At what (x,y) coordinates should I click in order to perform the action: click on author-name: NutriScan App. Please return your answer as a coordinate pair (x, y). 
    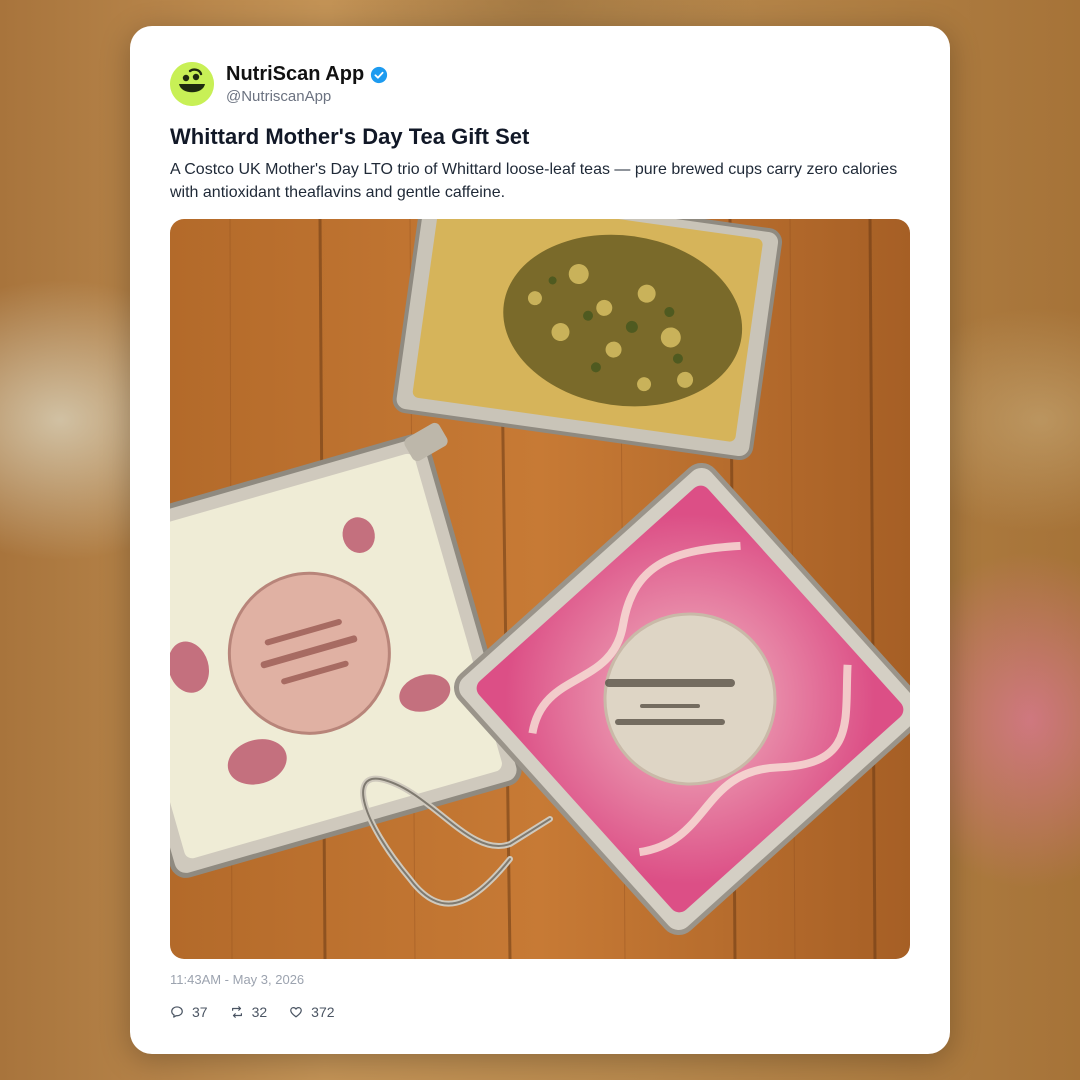
    Looking at the image, I should click on (295, 74).